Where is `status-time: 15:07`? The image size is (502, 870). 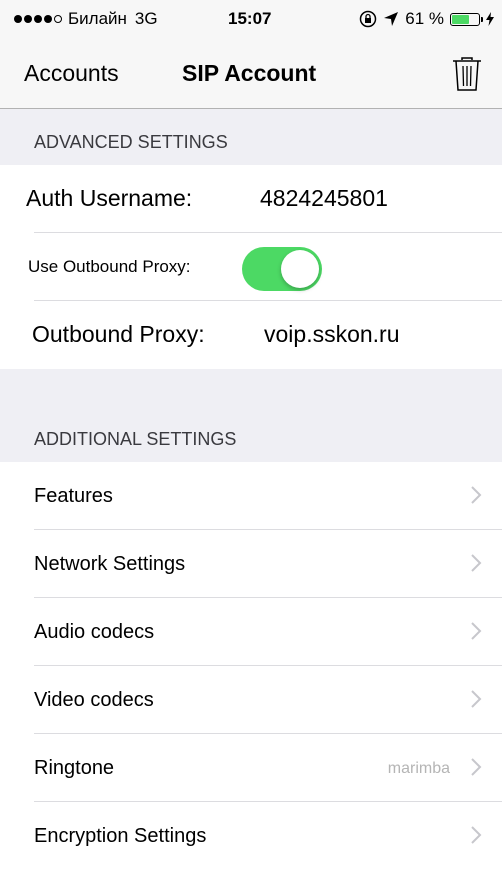 status-time: 15:07 is located at coordinates (250, 18).